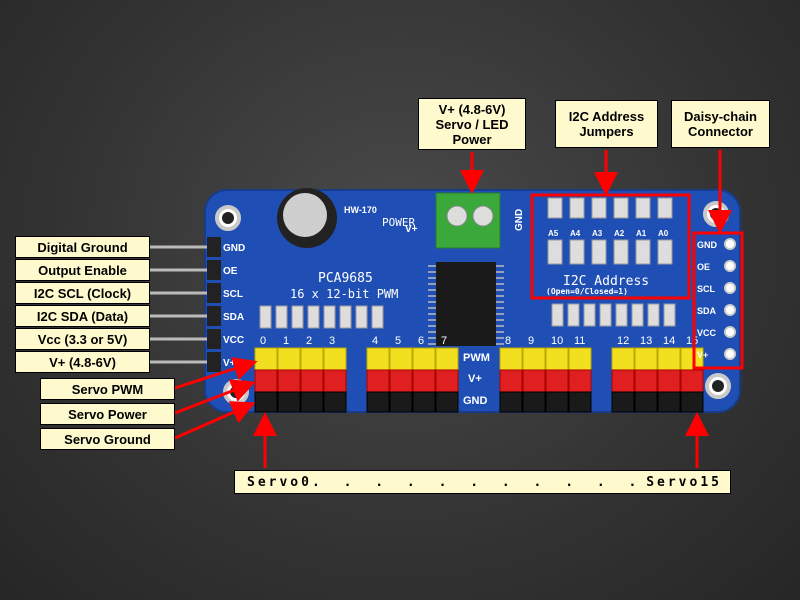  What do you see at coordinates (234, 248) in the screenshot?
I see `pin-label-gnd: GND` at bounding box center [234, 248].